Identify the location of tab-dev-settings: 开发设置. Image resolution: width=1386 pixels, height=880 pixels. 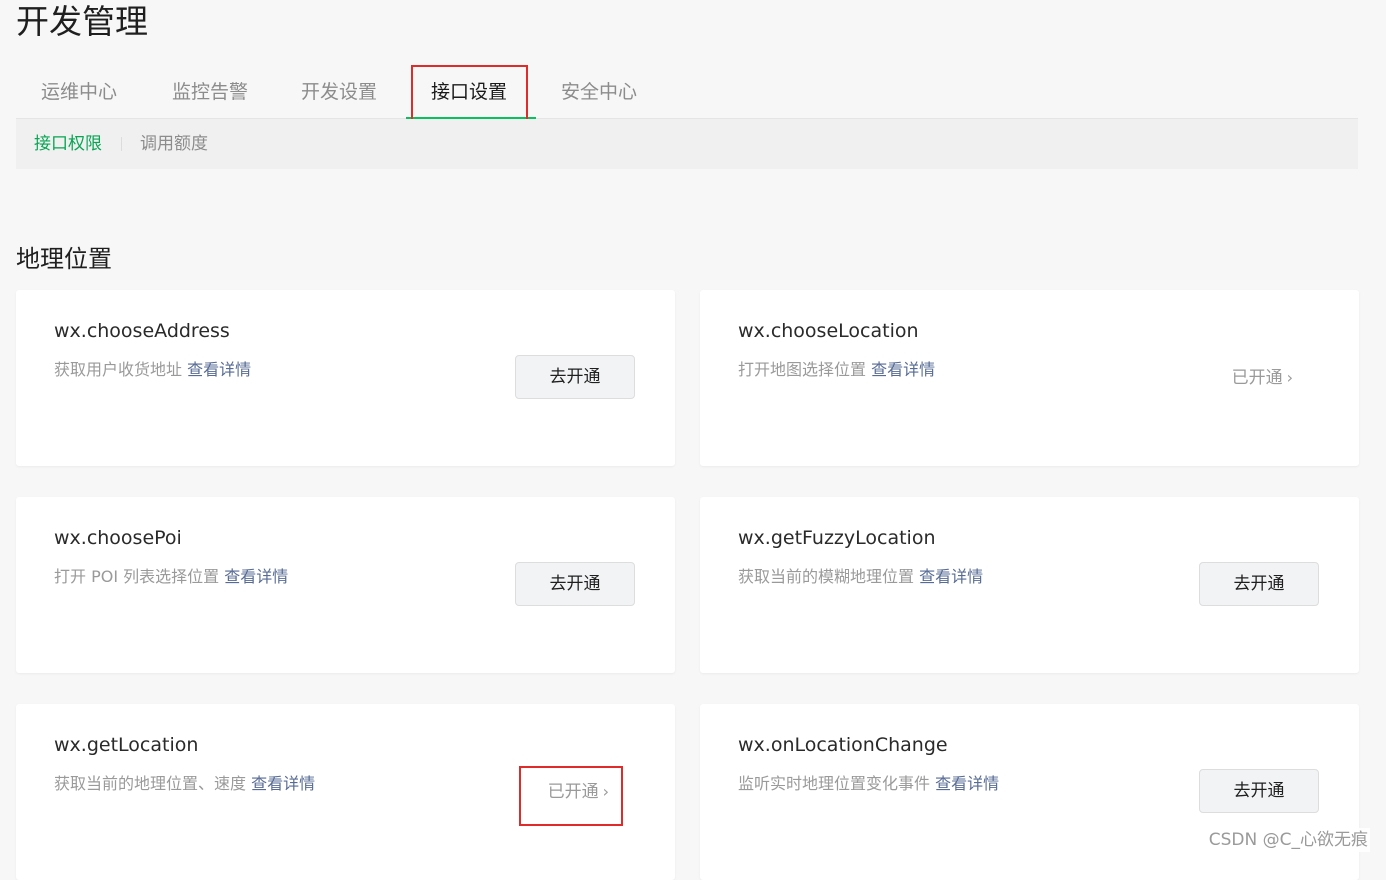
(339, 92).